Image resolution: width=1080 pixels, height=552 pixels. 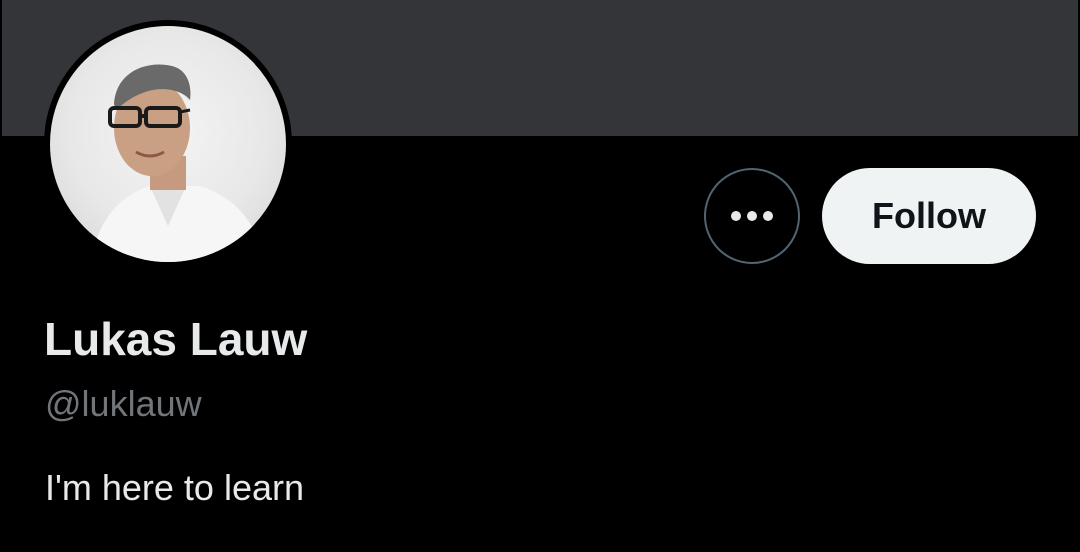 What do you see at coordinates (123, 403) in the screenshot?
I see `user-handle: @luklauw` at bounding box center [123, 403].